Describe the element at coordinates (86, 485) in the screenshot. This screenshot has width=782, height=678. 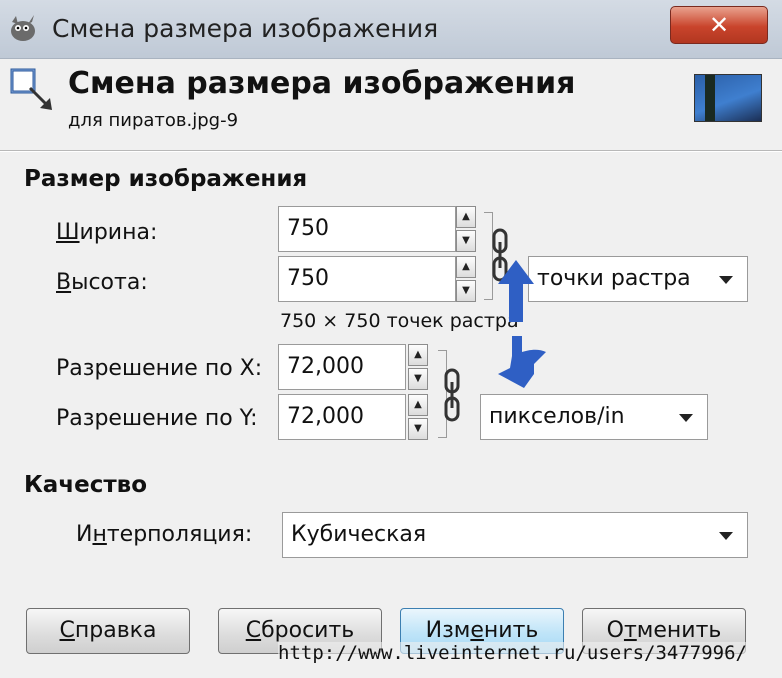
I see `quality-section-title: Качество` at that location.